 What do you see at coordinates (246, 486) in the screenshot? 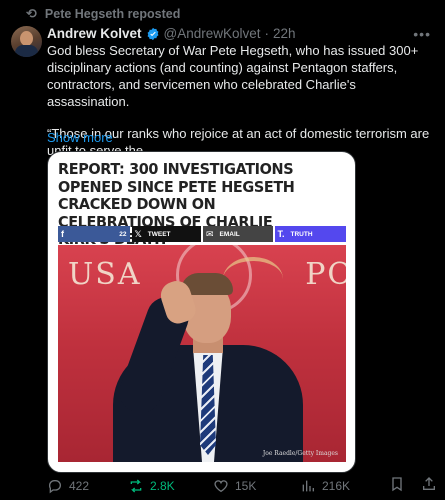
I see `like-count: 15K` at bounding box center [246, 486].